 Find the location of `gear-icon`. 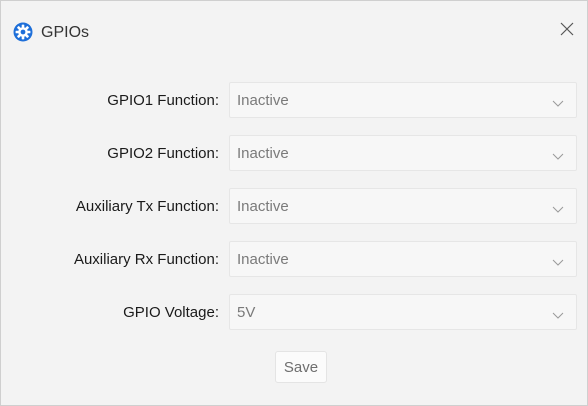

gear-icon is located at coordinates (23, 32).